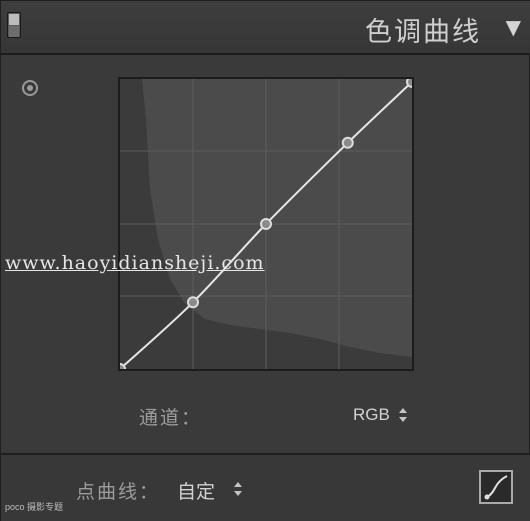 Image resolution: width=530 pixels, height=521 pixels. I want to click on point-curve-stepper-icon, so click(238, 489).